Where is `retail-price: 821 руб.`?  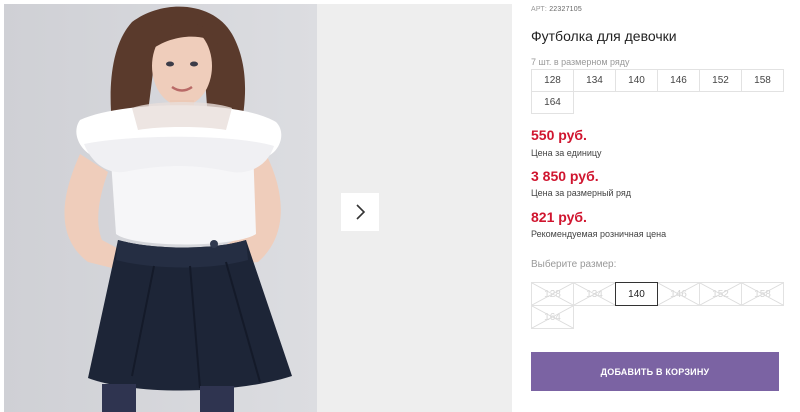
retail-price: 821 руб. is located at coordinates (559, 217).